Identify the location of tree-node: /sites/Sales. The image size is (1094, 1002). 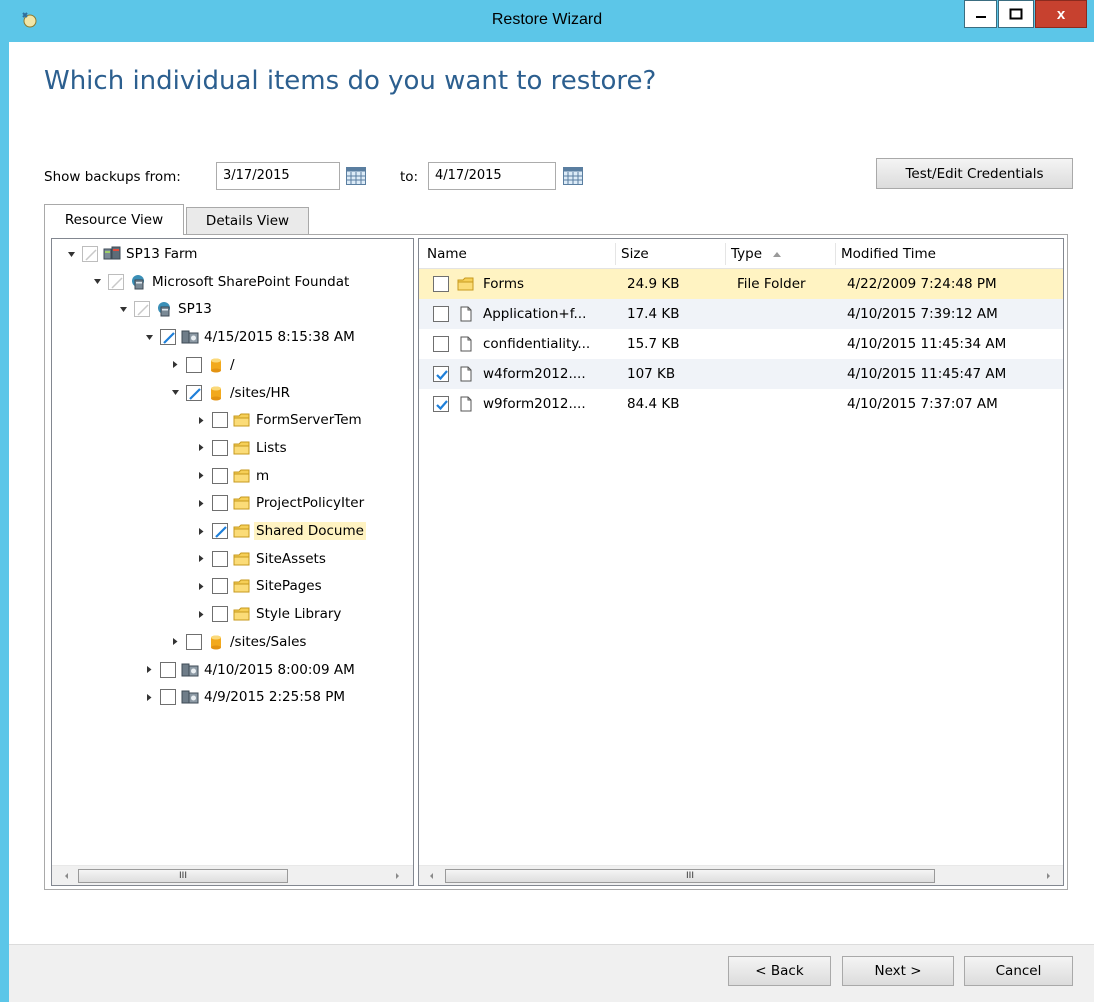
(238, 642).